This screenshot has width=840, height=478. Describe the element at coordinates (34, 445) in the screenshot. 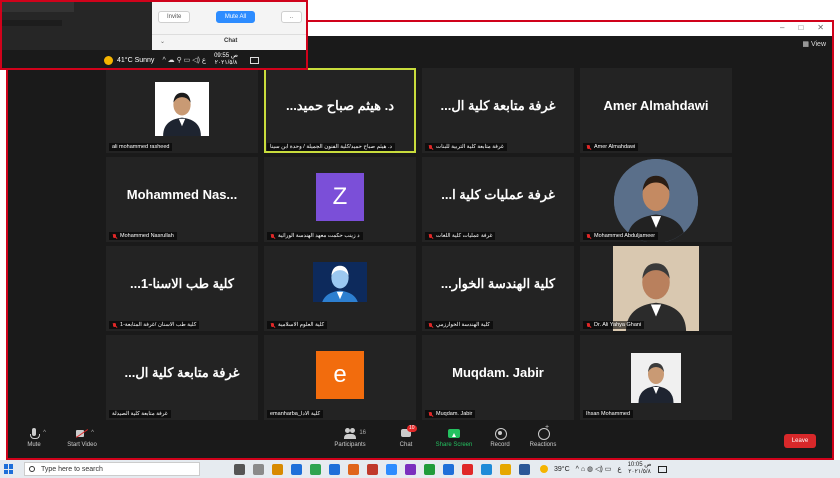

I see `mute-label: Mute` at that location.